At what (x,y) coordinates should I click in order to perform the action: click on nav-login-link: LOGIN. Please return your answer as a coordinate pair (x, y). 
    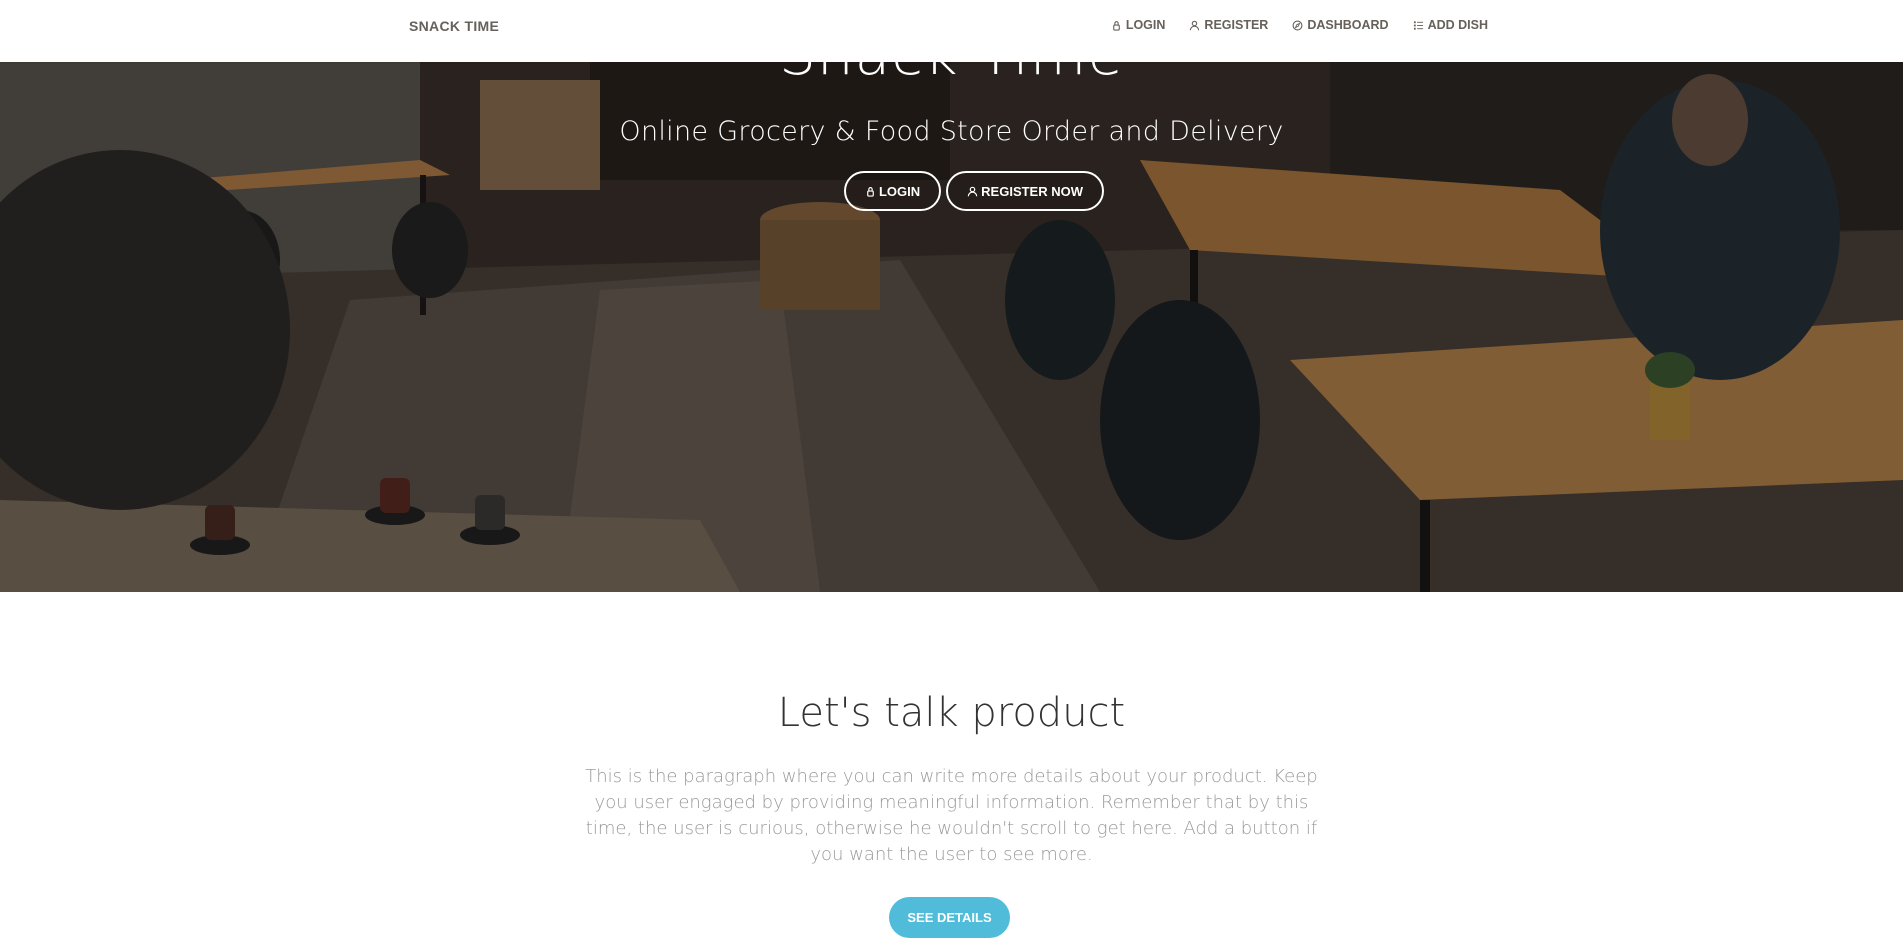
    Looking at the image, I should click on (1138, 25).